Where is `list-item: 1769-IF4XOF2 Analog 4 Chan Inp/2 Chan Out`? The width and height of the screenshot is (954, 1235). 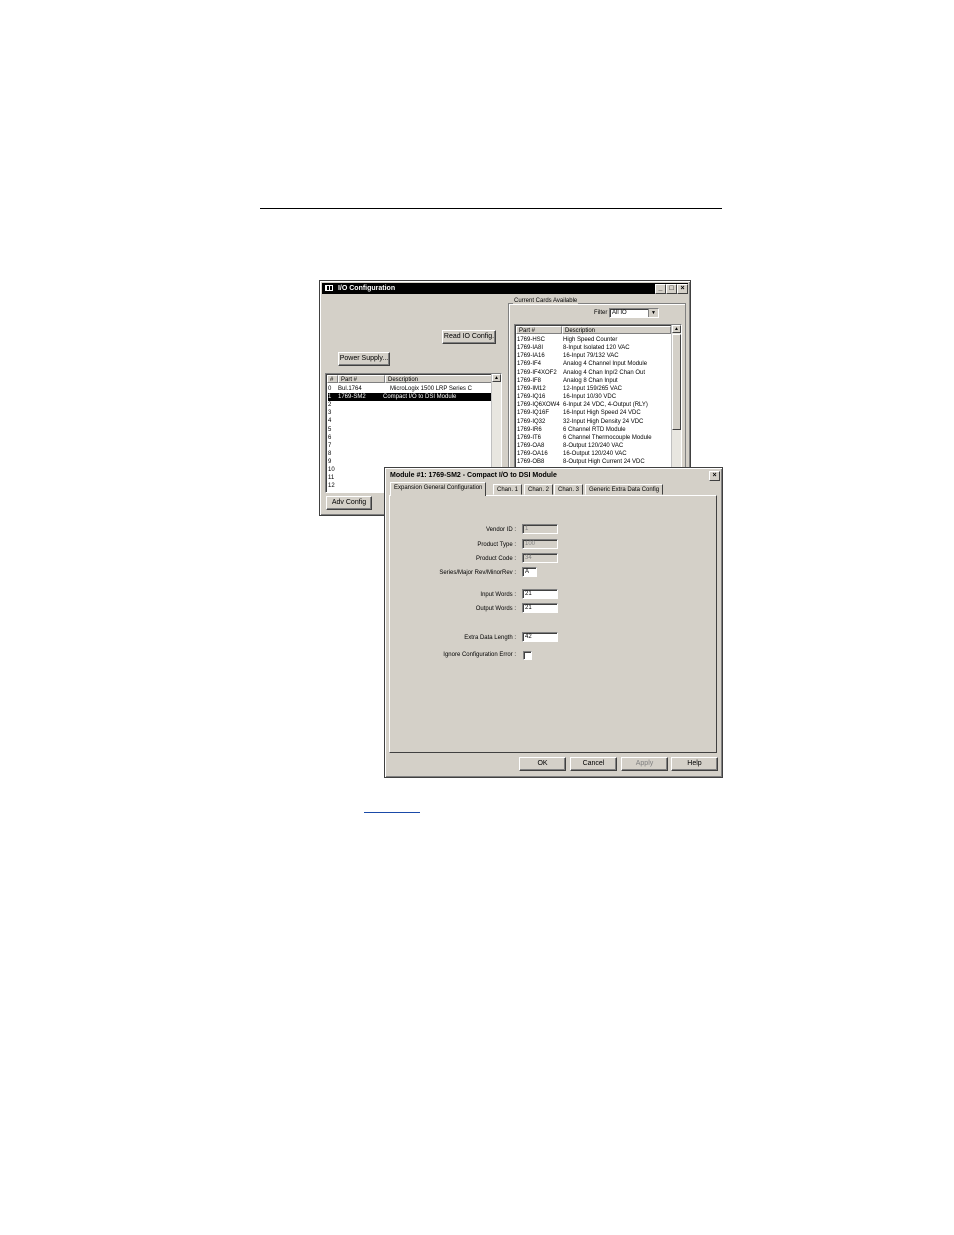 list-item: 1769-IF4XOF2 Analog 4 Chan Inp/2 Chan Out is located at coordinates (594, 373).